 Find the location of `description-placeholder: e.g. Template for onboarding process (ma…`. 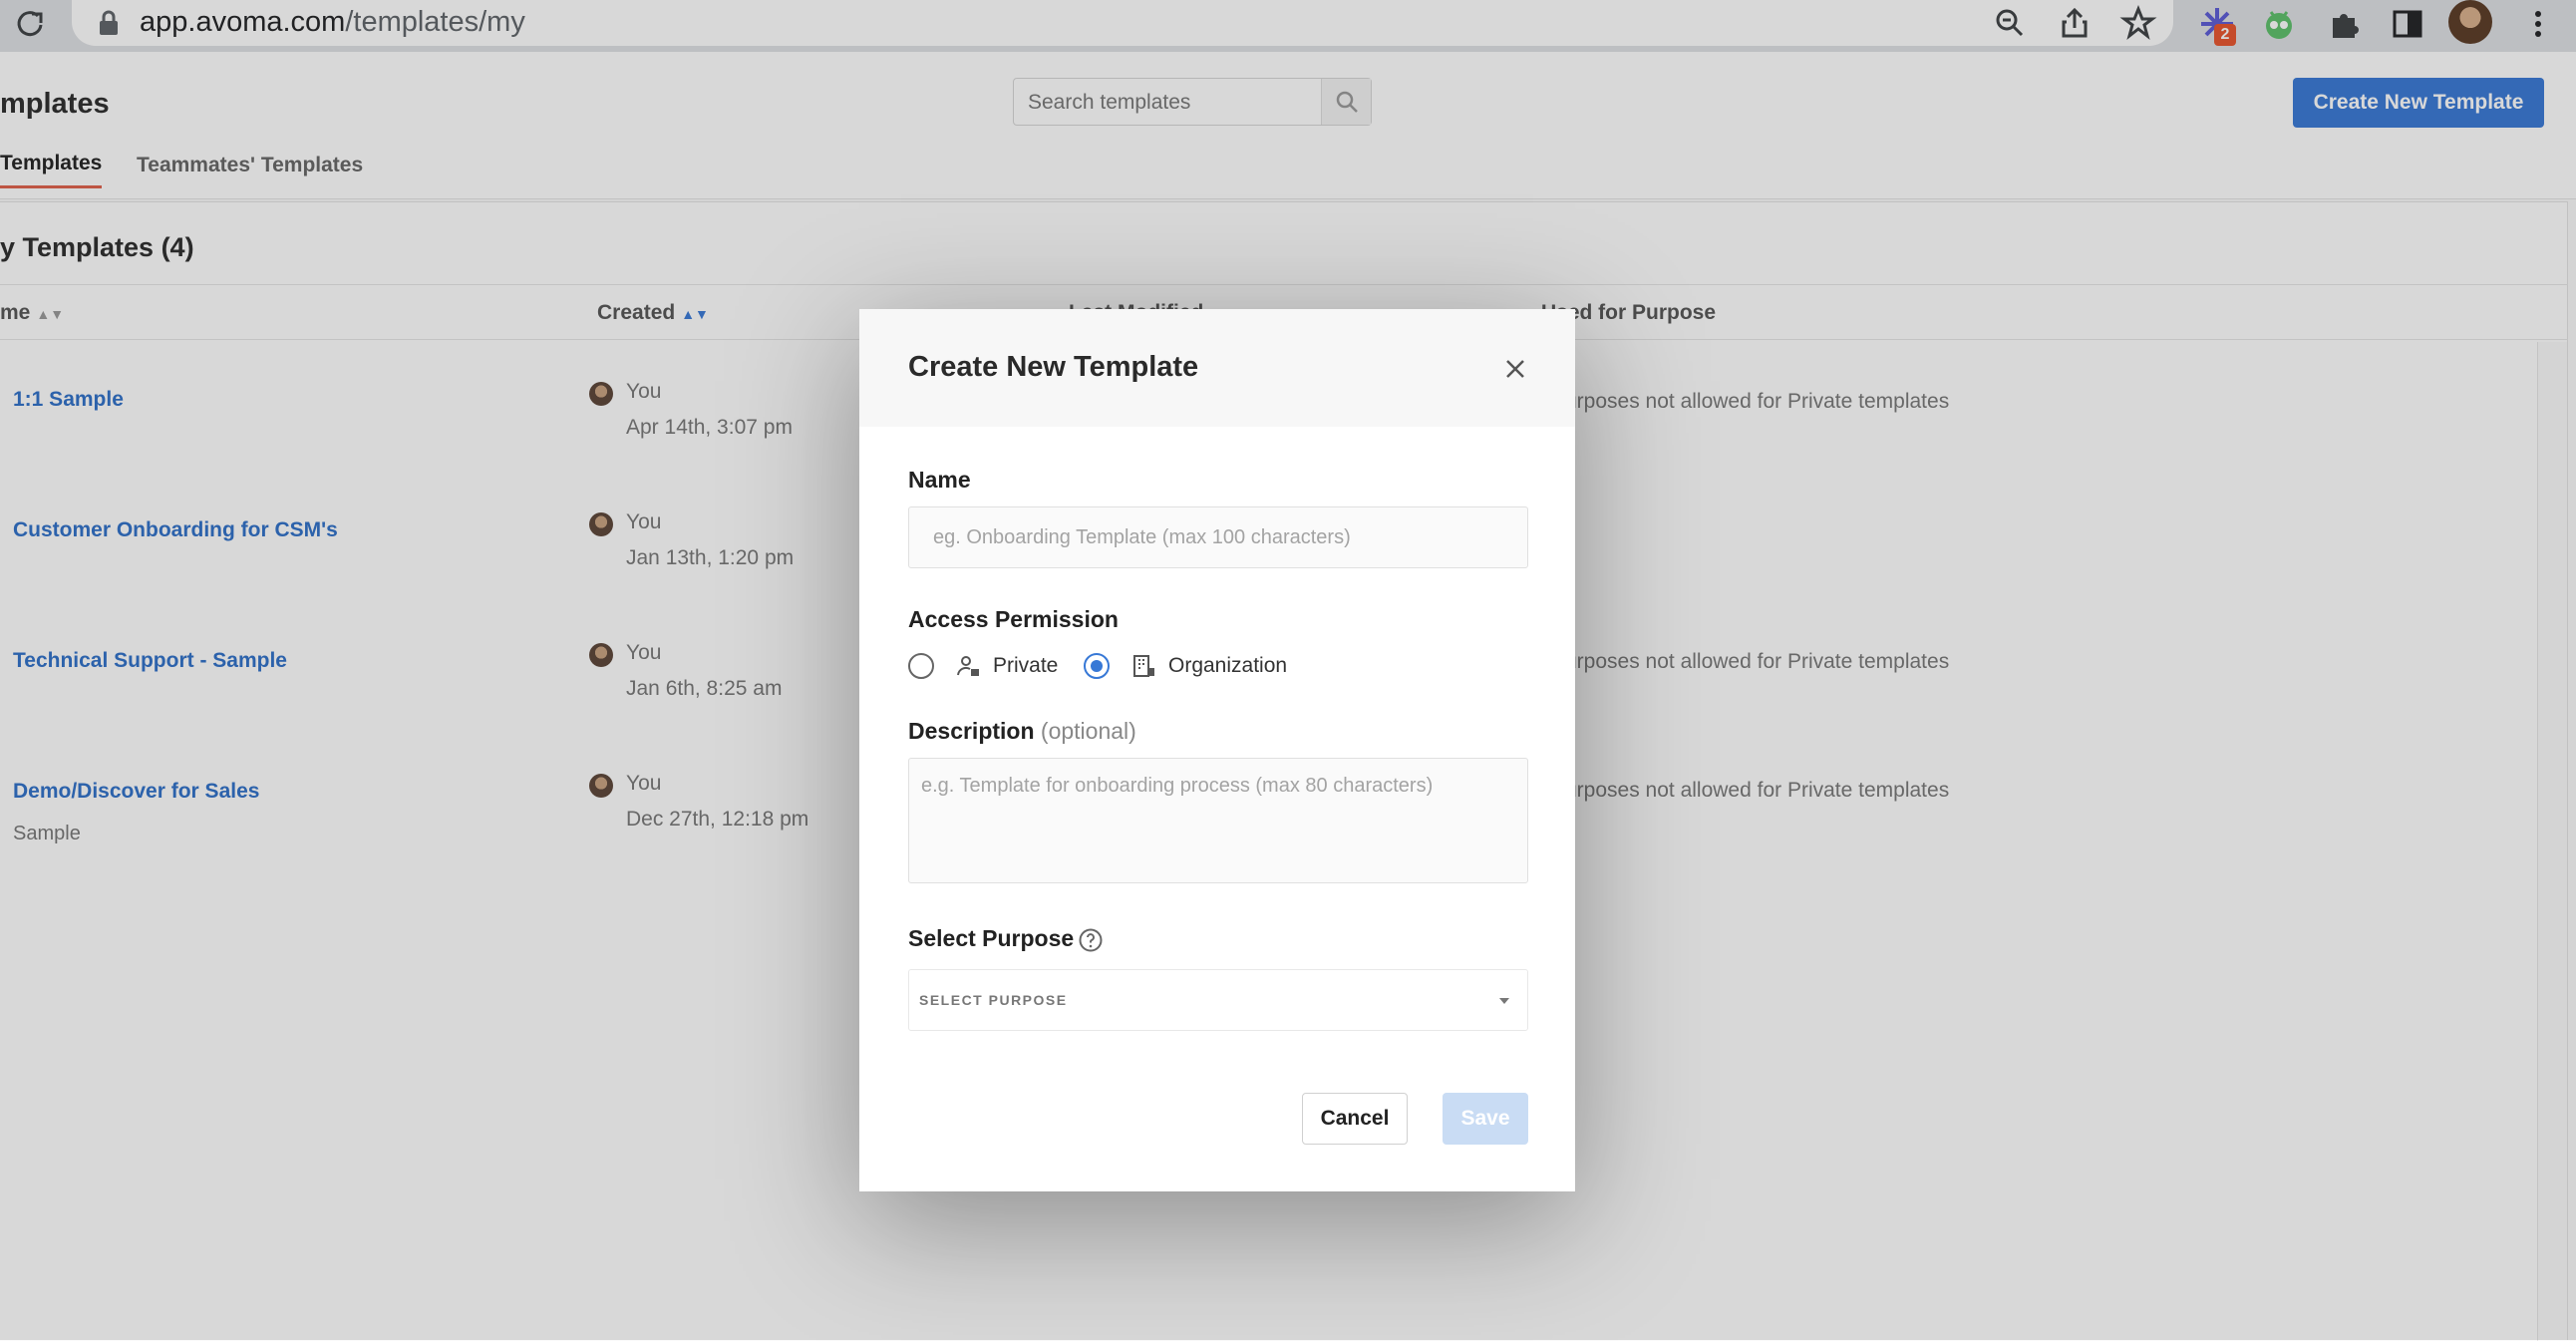

description-placeholder: e.g. Template for onboarding process (ma… is located at coordinates (1177, 786).